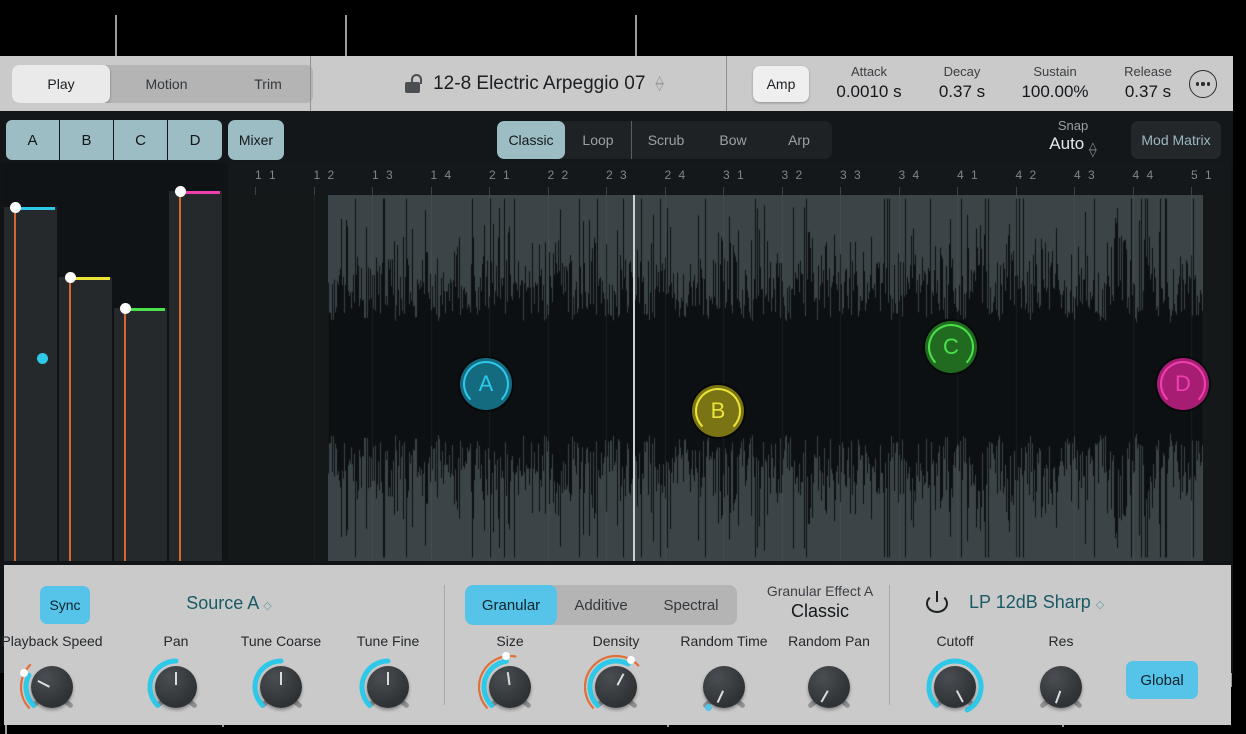  I want to click on waveform-marker-d: D, so click(1183, 384).